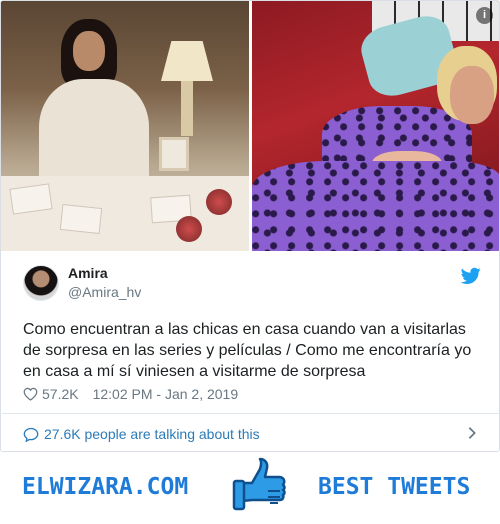 The height and width of the screenshot is (524, 500). I want to click on talking-row: 27.6K people are talking about this, so click(253, 434).